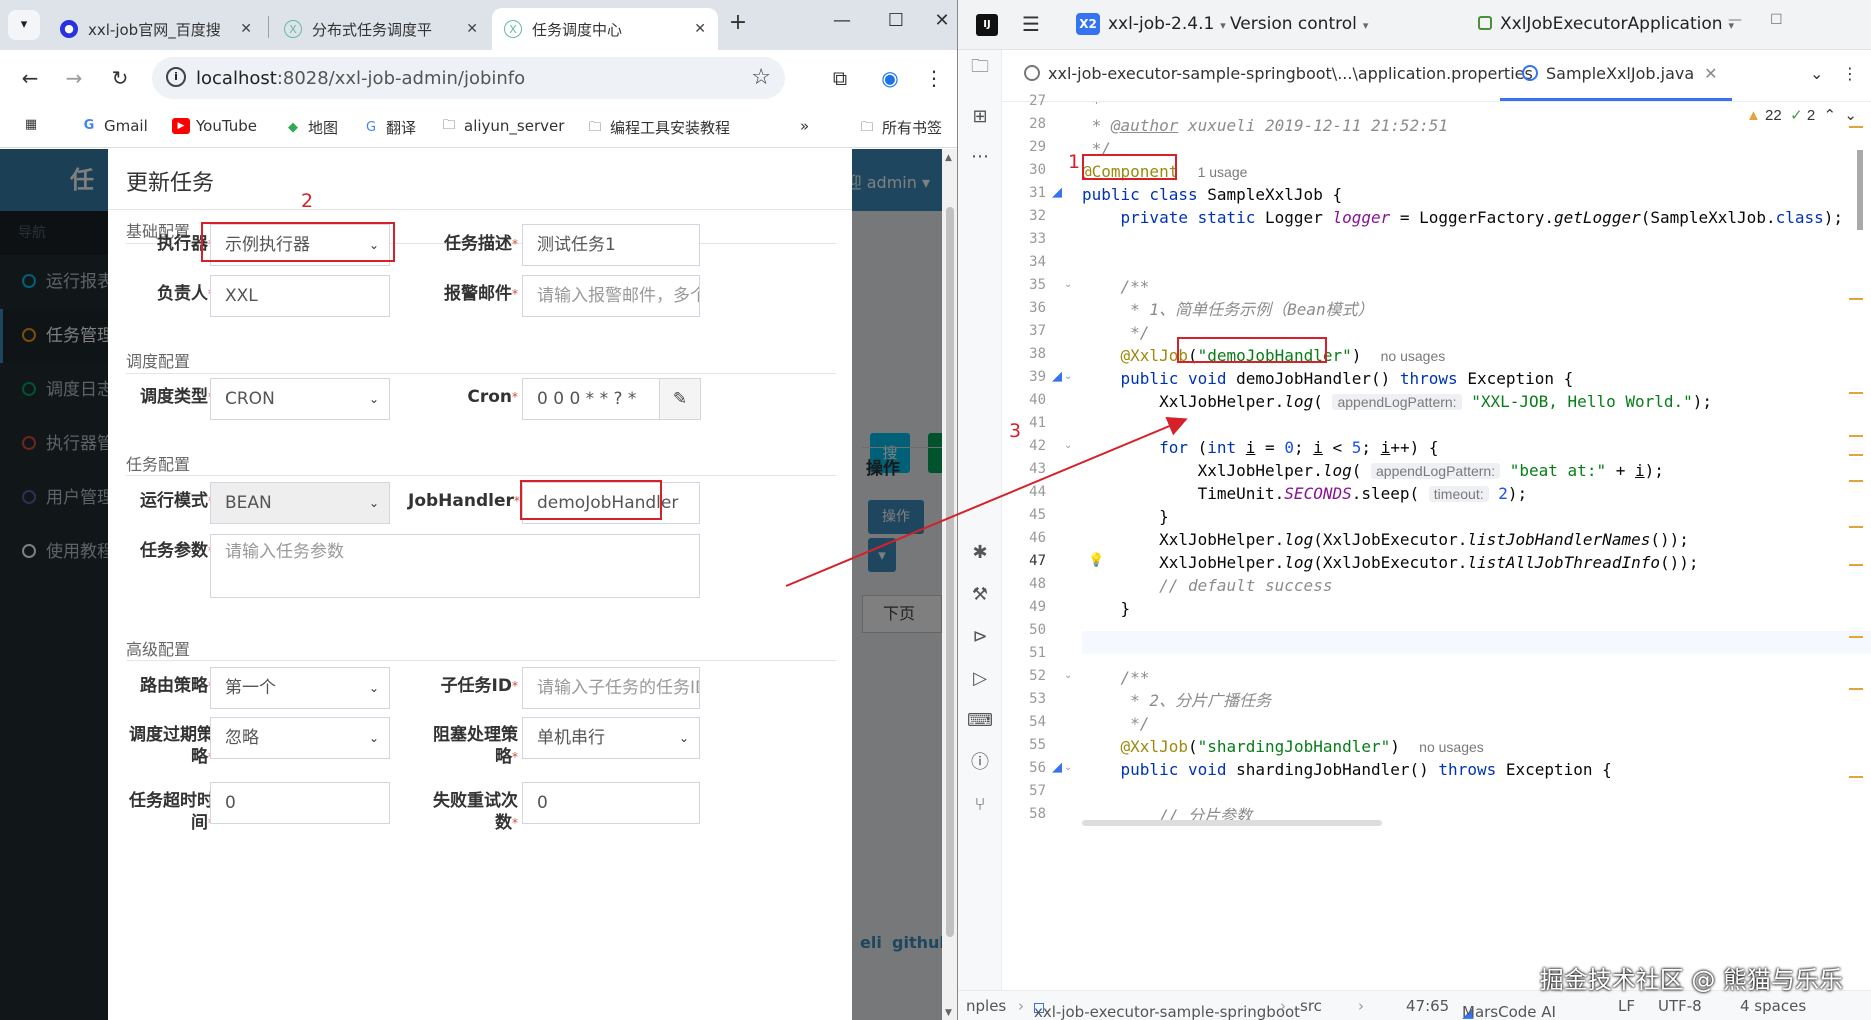  What do you see at coordinates (300, 503) in the screenshot?
I see `run-mode-select: BEAN ⌄` at bounding box center [300, 503].